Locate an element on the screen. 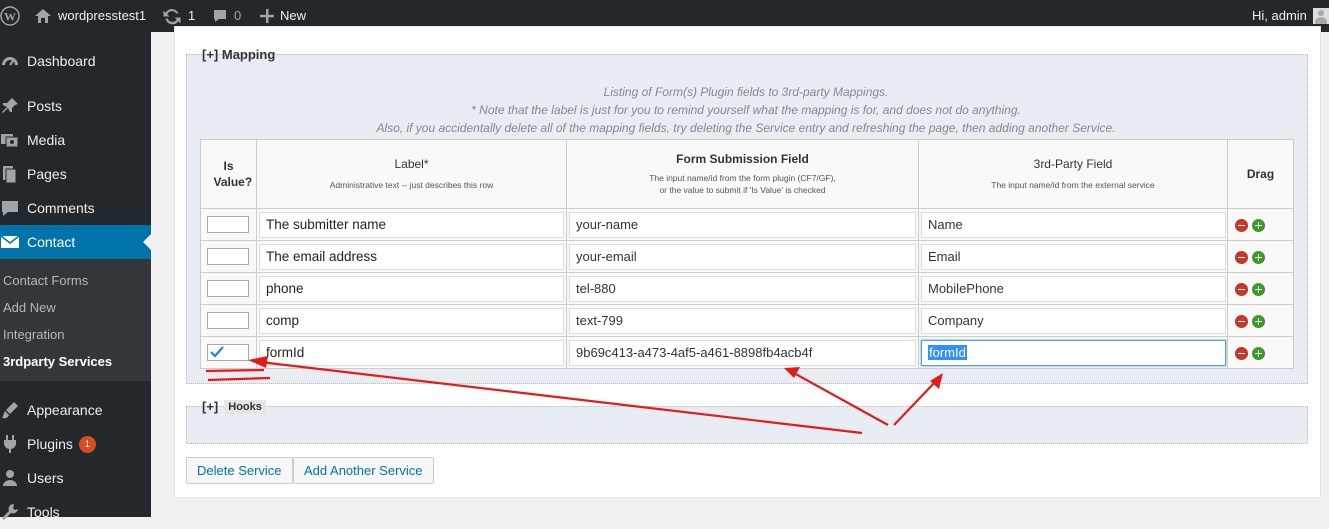 This screenshot has width=1329, height=529. header-is-value: Is Value? is located at coordinates (228, 174).